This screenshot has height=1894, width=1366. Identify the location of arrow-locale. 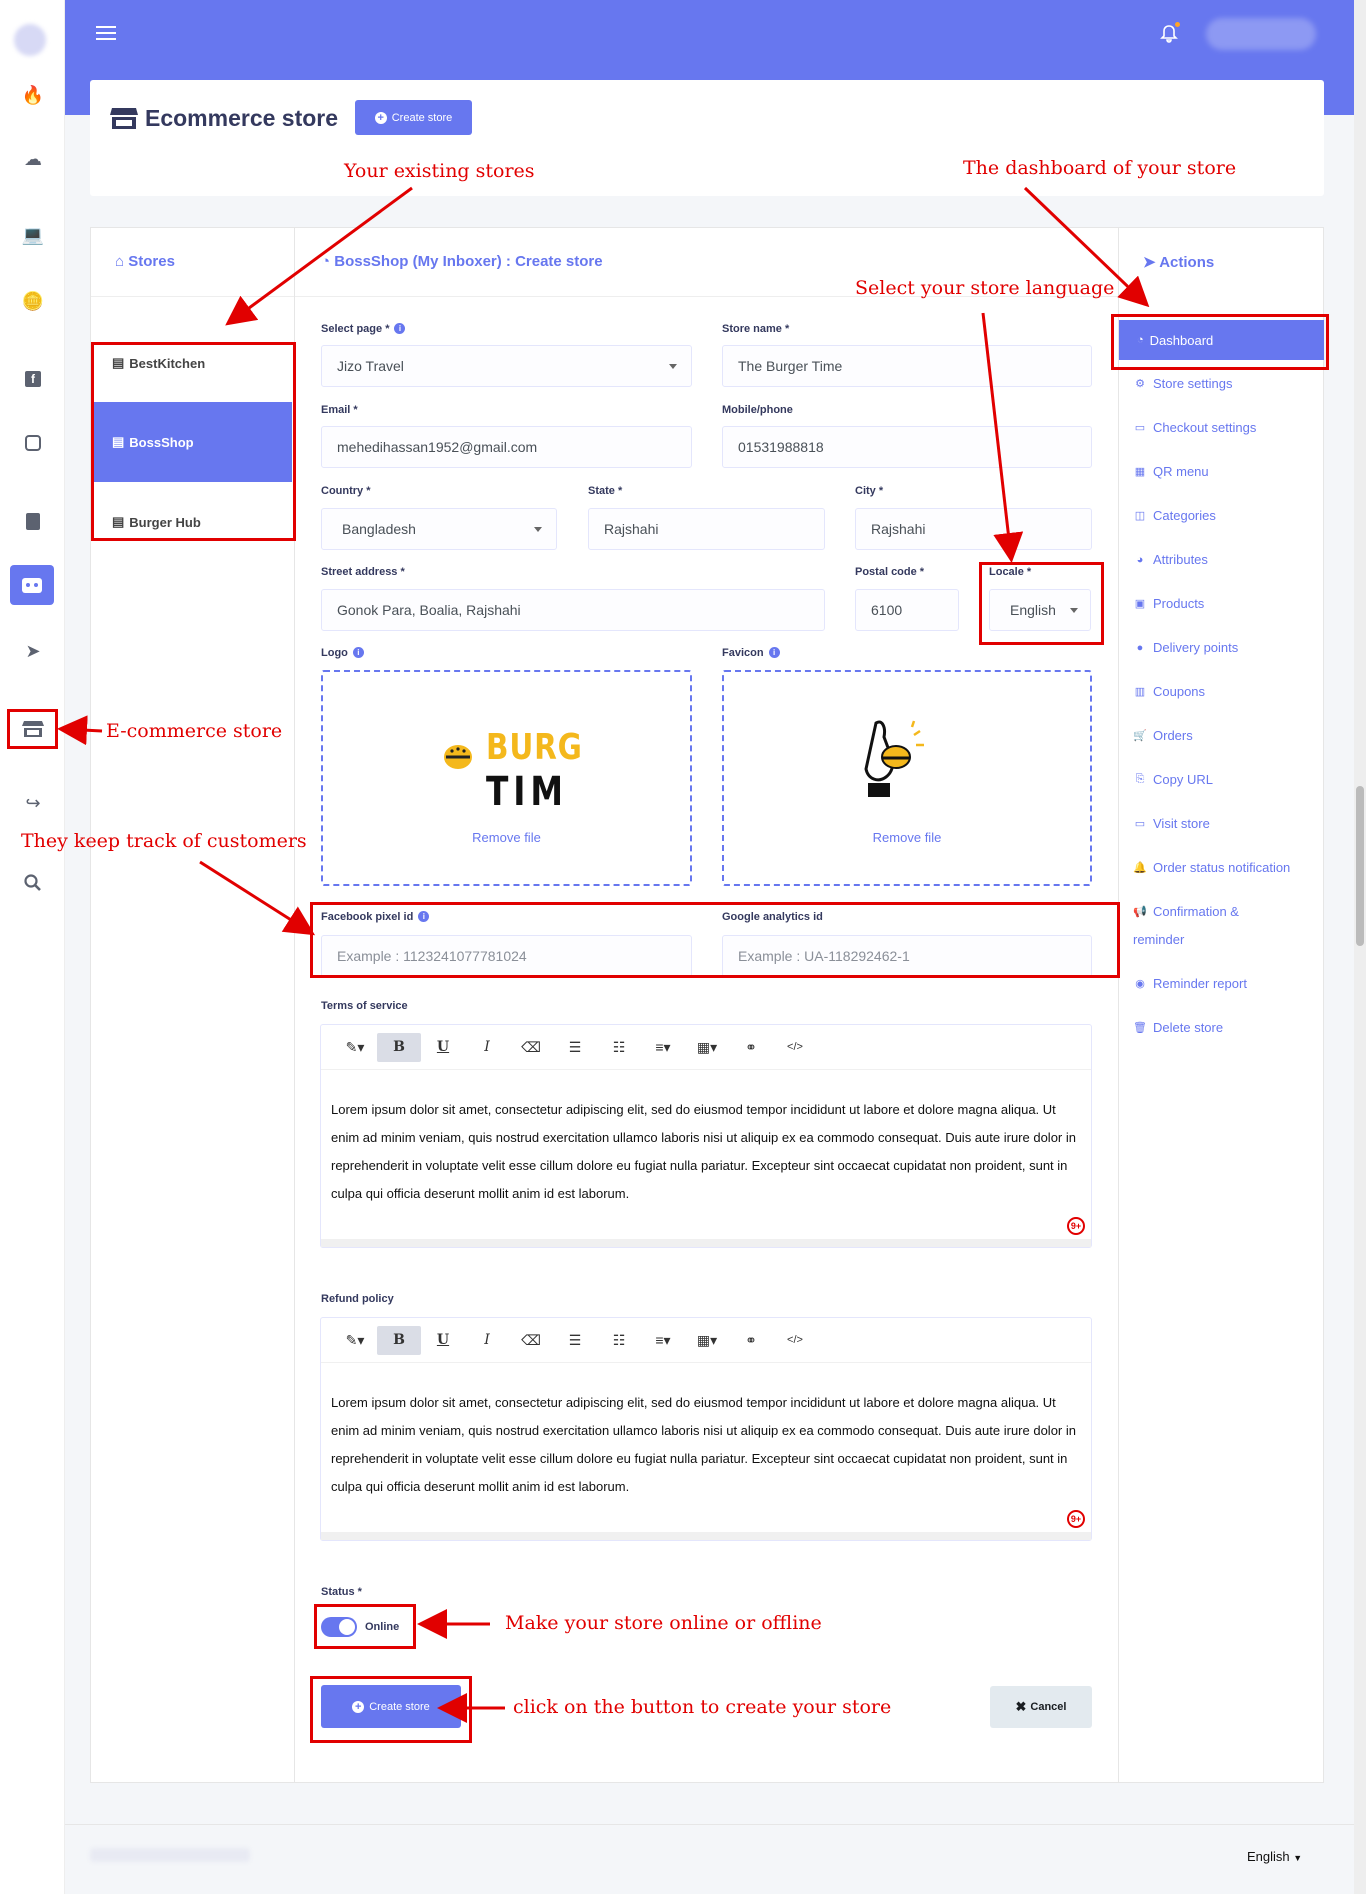
(1002, 437).